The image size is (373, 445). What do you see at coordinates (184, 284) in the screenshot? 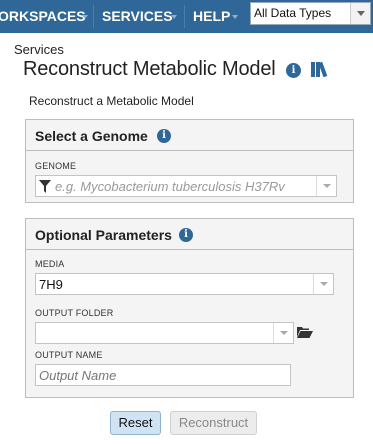
I see `media-select: 7H9` at bounding box center [184, 284].